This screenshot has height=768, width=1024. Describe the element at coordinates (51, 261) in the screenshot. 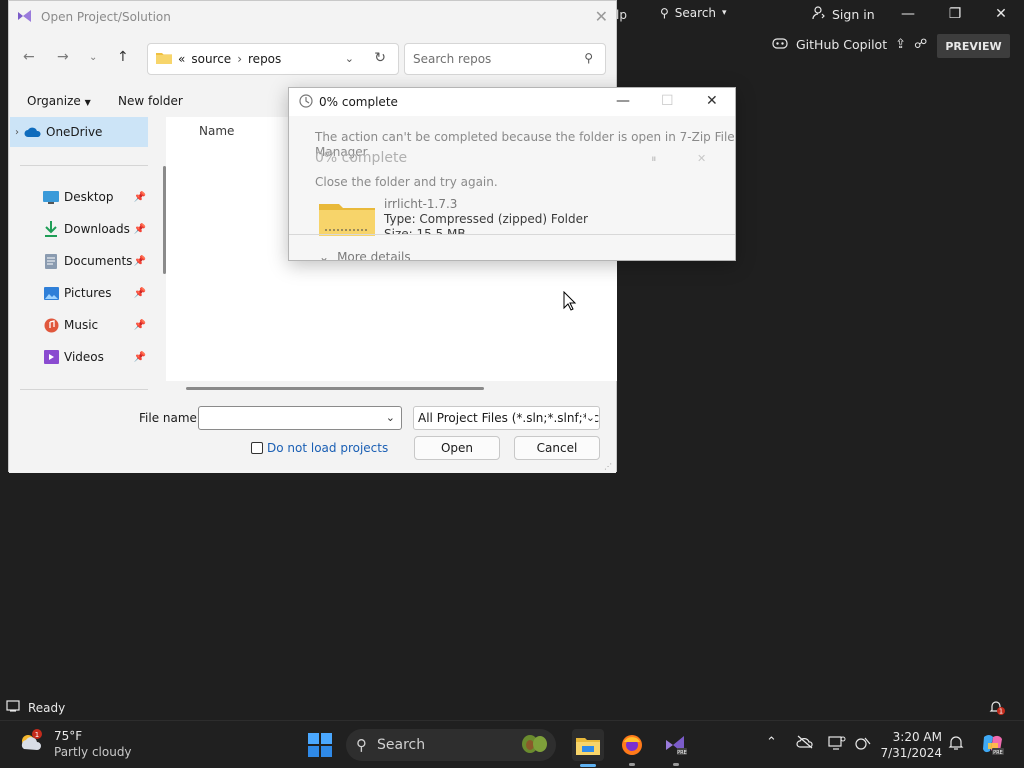

I see `documents-icon` at that location.